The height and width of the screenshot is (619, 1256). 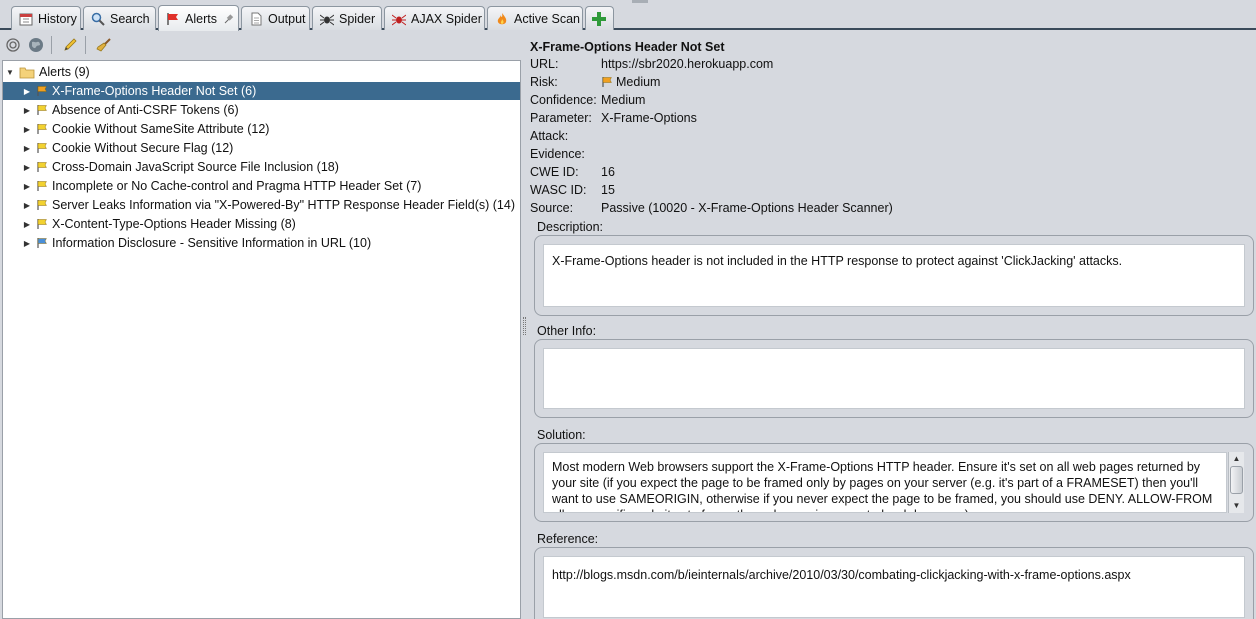 I want to click on filter-circle-icon, so click(x=13, y=45).